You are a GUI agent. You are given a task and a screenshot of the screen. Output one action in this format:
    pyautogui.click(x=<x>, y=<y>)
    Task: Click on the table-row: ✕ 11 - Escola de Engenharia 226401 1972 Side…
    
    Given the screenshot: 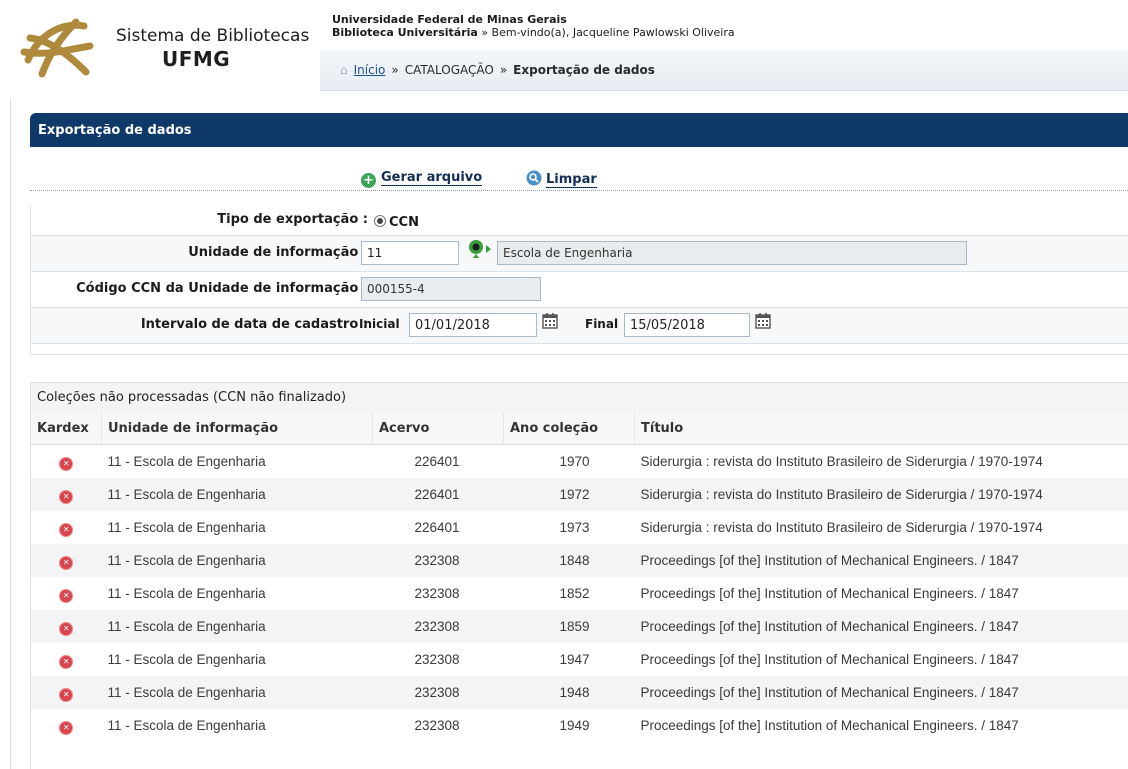 What is the action you would take?
    pyautogui.click(x=579, y=494)
    